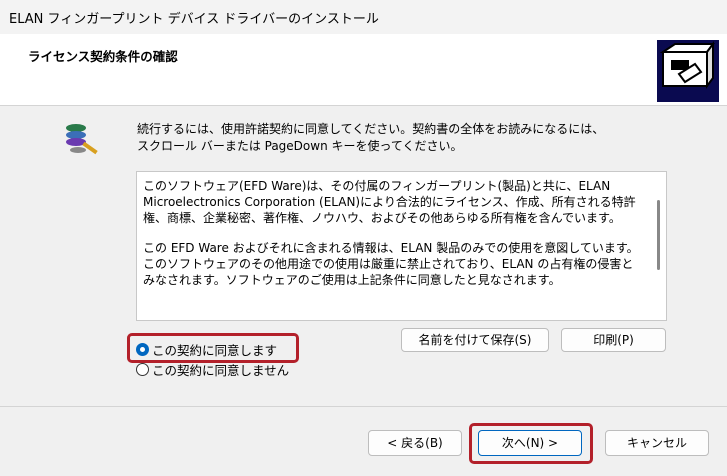 The image size is (727, 476). What do you see at coordinates (658, 235) in the screenshot?
I see `scrollbar-thumb` at bounding box center [658, 235].